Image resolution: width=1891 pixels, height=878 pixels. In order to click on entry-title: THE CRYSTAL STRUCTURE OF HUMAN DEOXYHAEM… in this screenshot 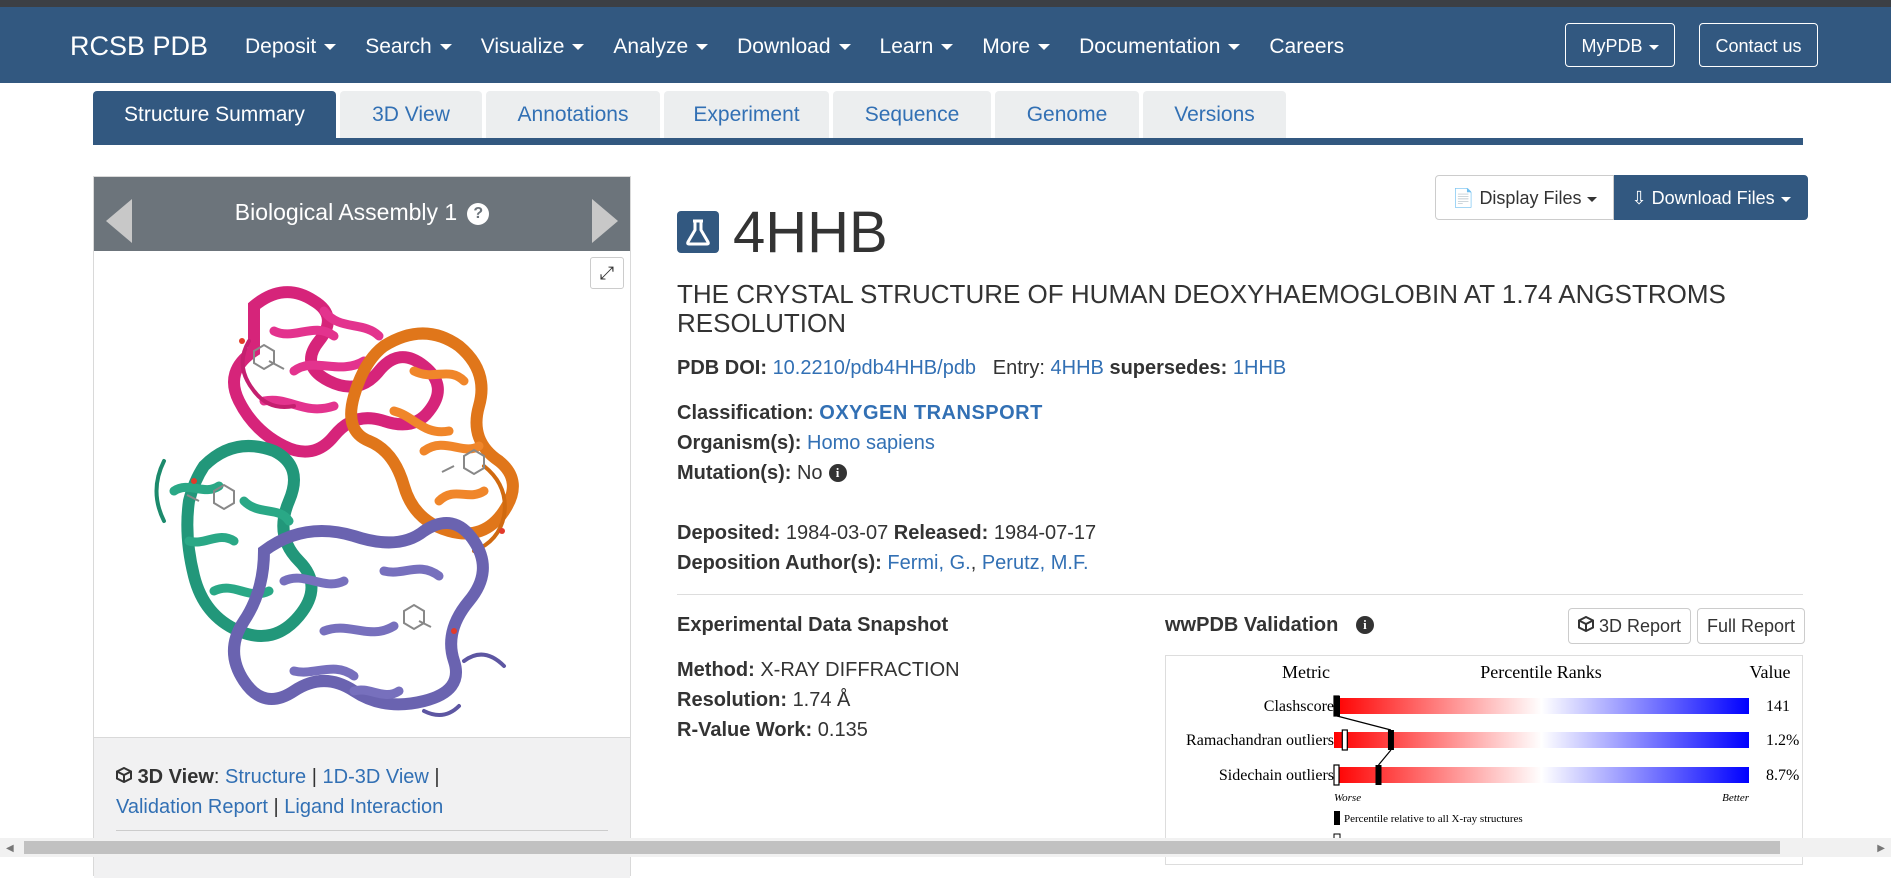, I will do `click(1201, 308)`.